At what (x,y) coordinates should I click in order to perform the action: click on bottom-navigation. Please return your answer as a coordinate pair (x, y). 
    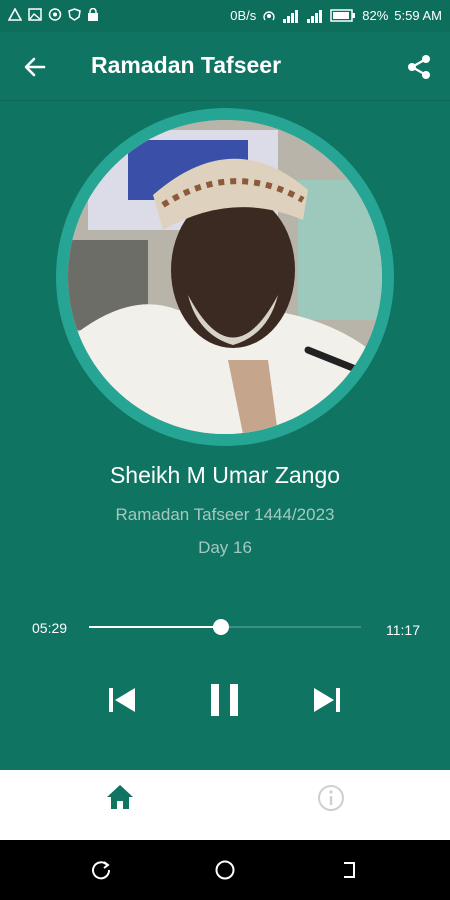
    Looking at the image, I should click on (225, 805).